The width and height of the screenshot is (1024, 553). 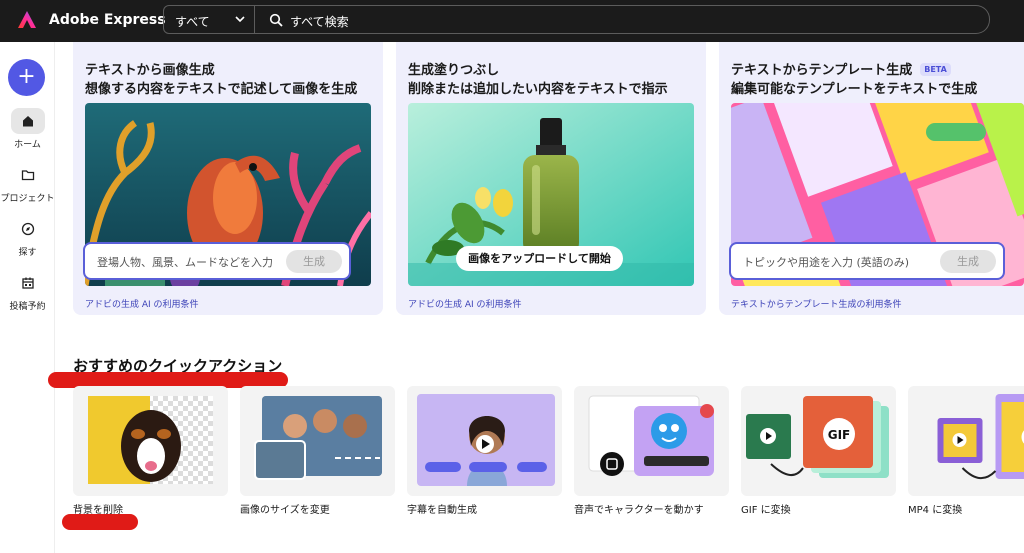 What do you see at coordinates (826, 262) in the screenshot?
I see `prompt-placeholder: トピックや用途を入力 (英語のみ)` at bounding box center [826, 262].